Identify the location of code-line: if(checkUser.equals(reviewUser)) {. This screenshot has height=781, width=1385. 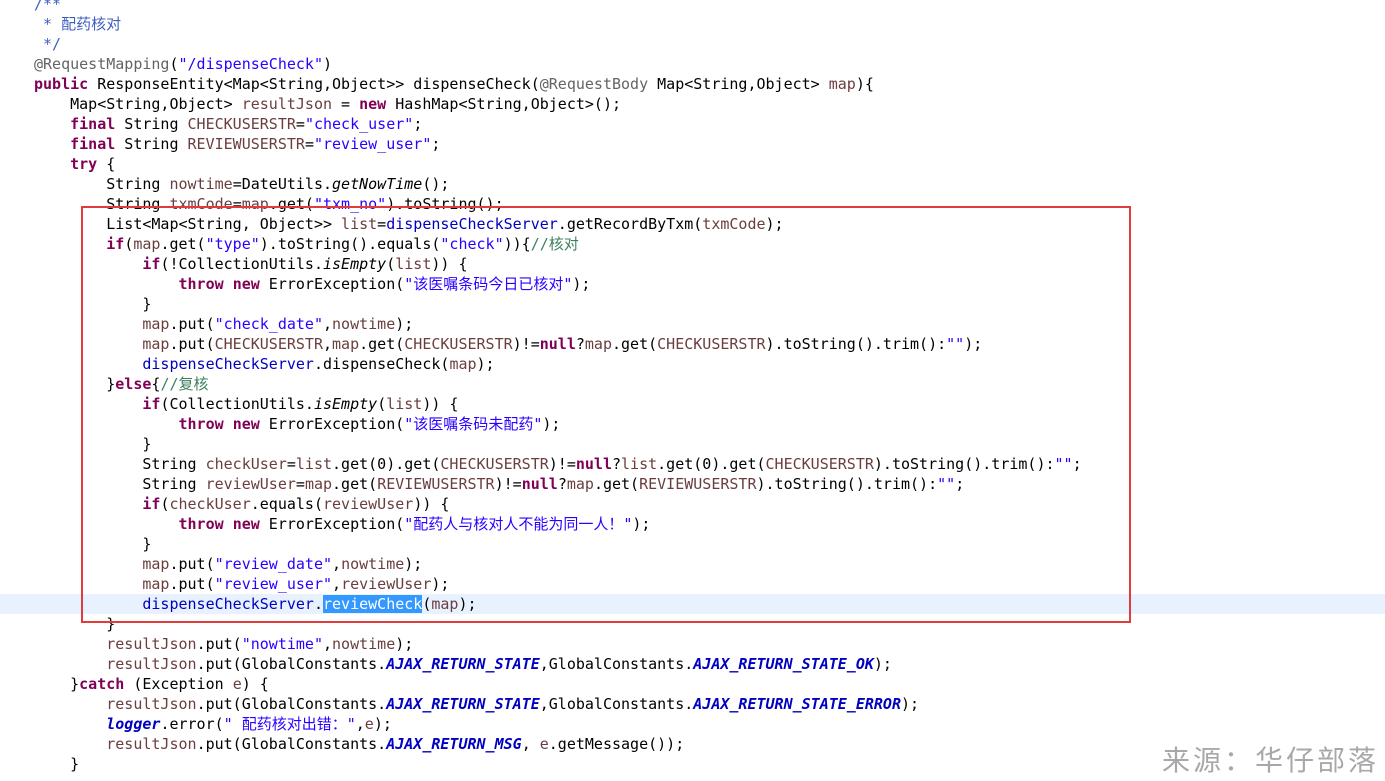
(692, 504).